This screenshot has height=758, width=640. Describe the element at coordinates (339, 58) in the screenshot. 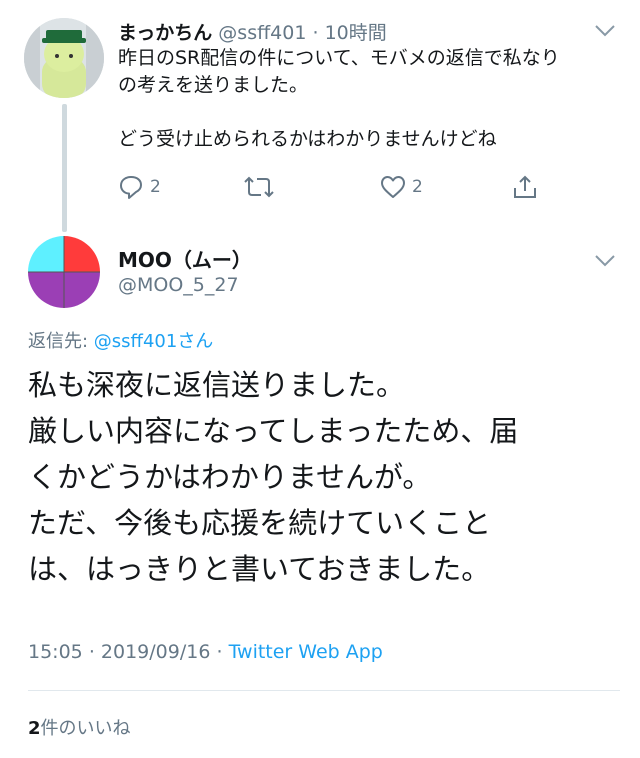

I see `text-line: 昨日のSR配信の件について、モバメの返信で私なり` at that location.